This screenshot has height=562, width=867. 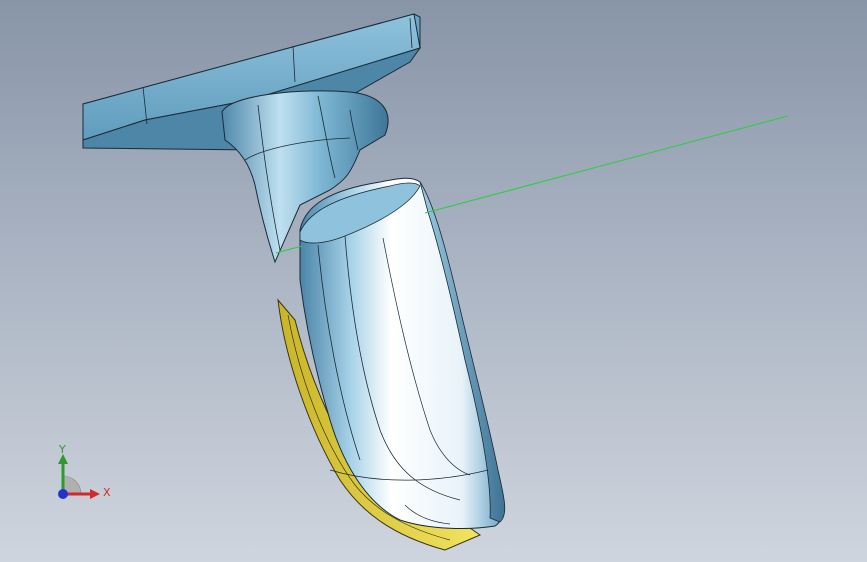 What do you see at coordinates (402, 353) in the screenshot?
I see `grip-handle` at bounding box center [402, 353].